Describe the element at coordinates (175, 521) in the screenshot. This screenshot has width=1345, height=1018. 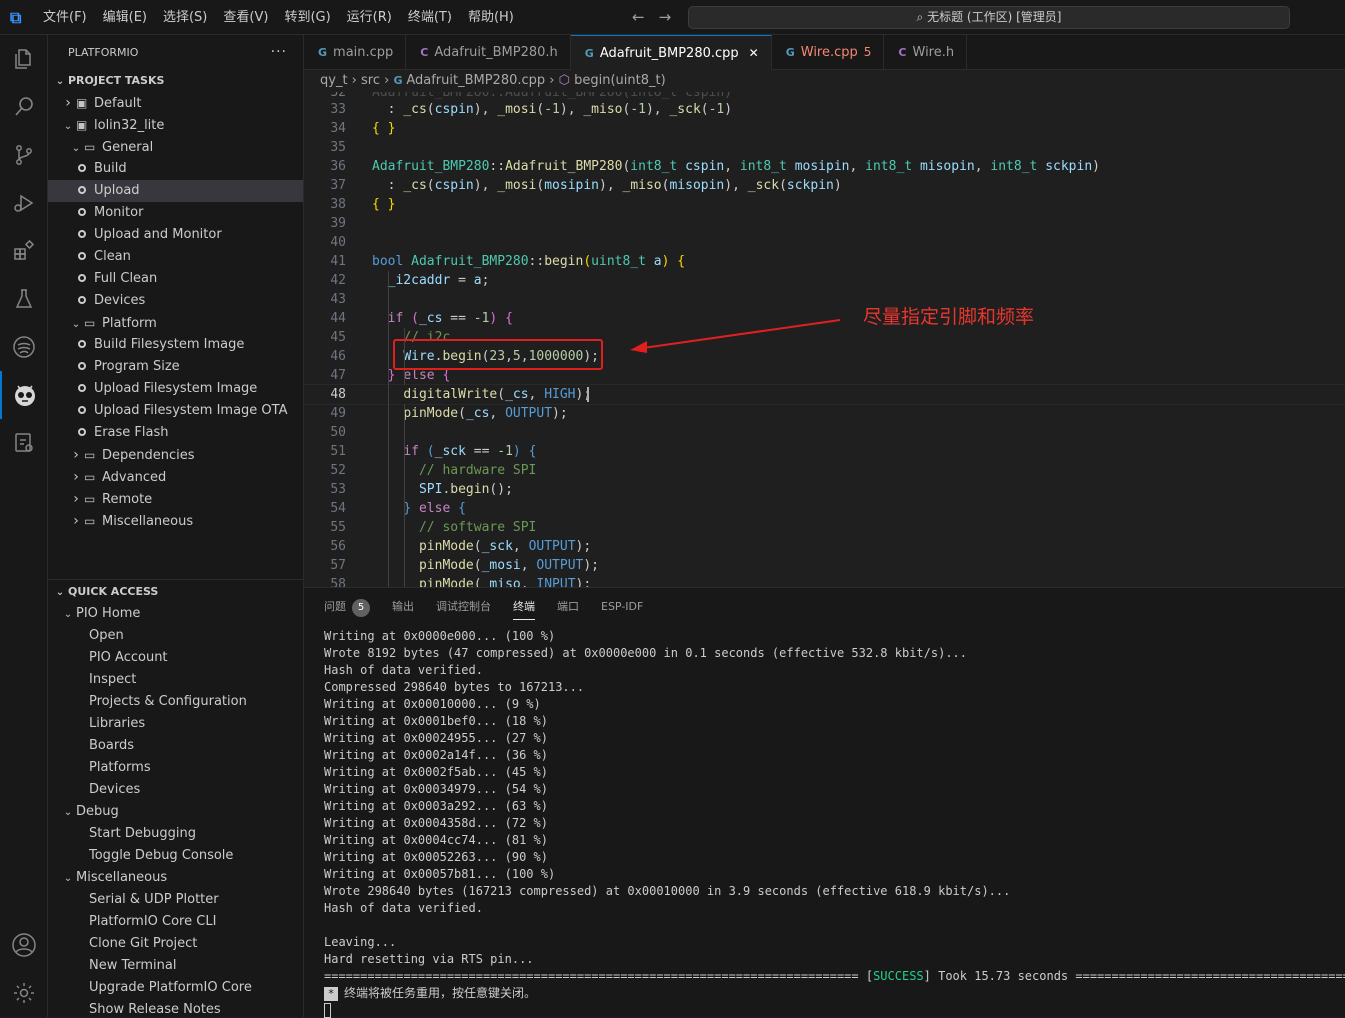
I see `tree-item-miscellaneous: › ▭ Miscellaneous` at that location.